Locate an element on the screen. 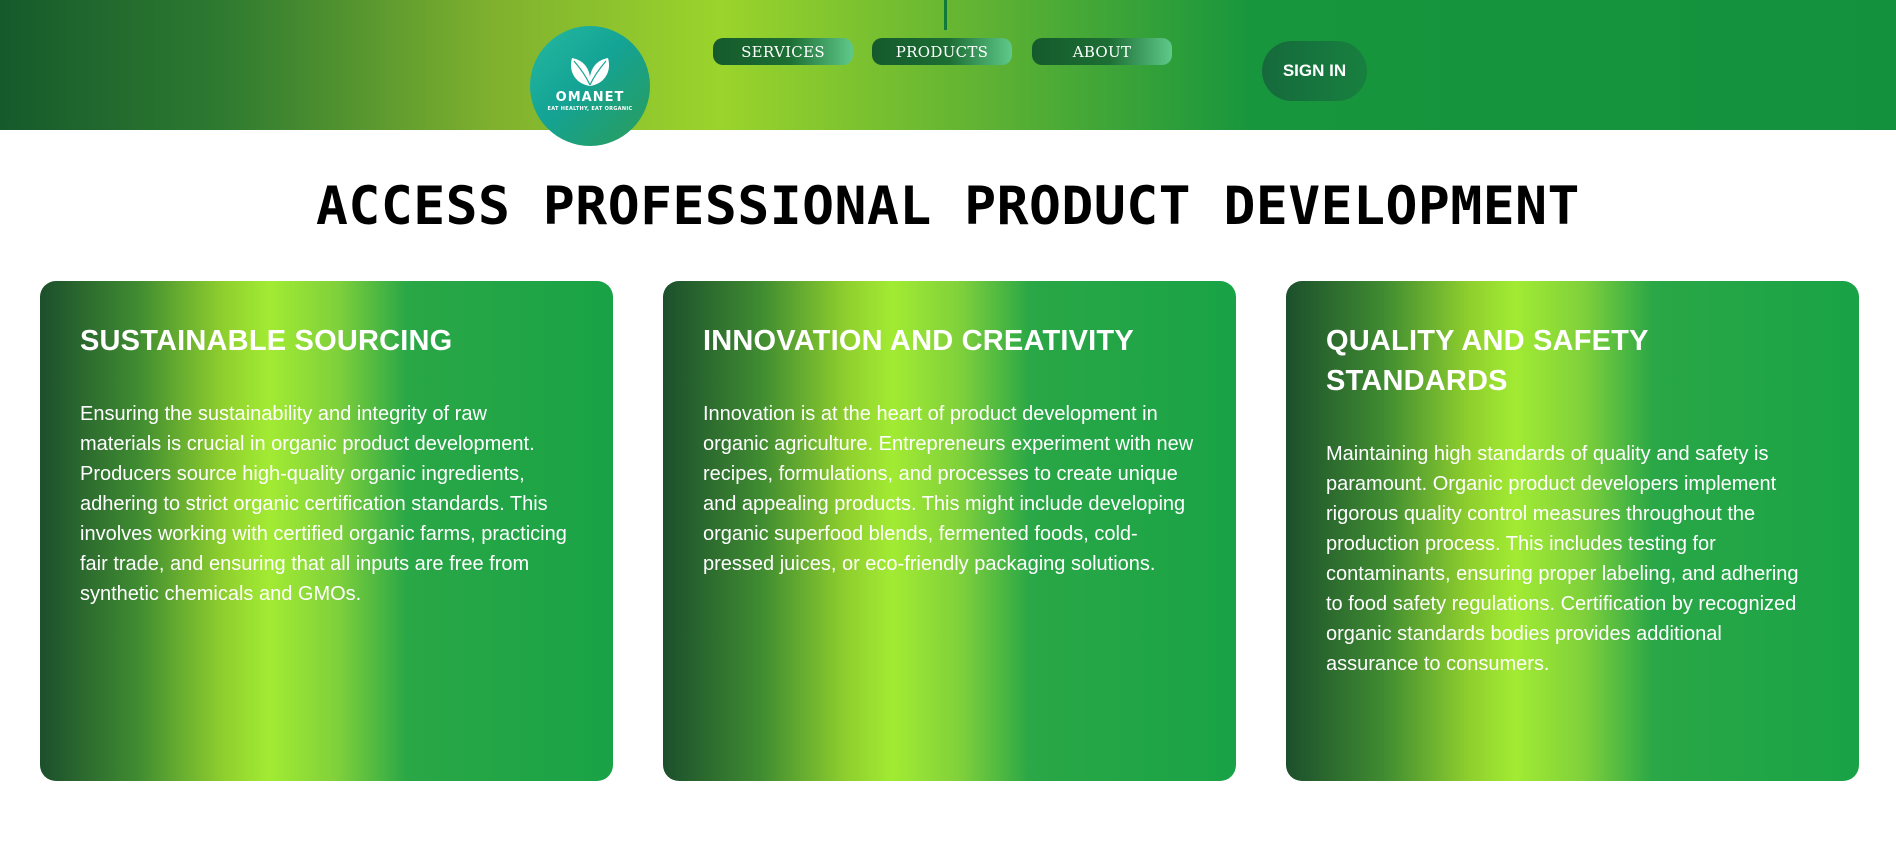 This screenshot has width=1896, height=867. brand-logo: OMANET EAT HEALTHY, EAT ORGANIC is located at coordinates (590, 86).